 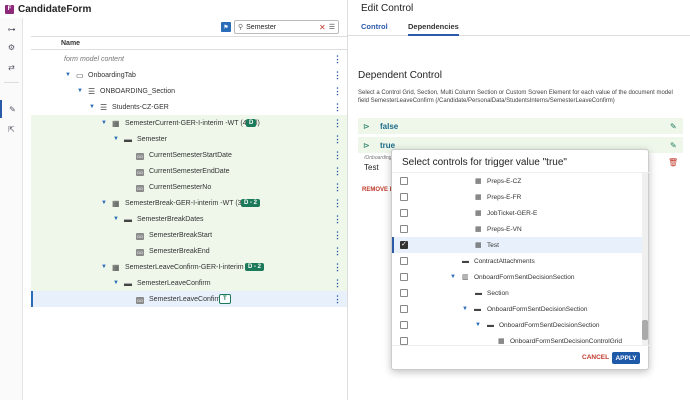 What do you see at coordinates (189, 187) in the screenshot?
I see `tree-row: GO CurrentSemesterNo ⋮` at bounding box center [189, 187].